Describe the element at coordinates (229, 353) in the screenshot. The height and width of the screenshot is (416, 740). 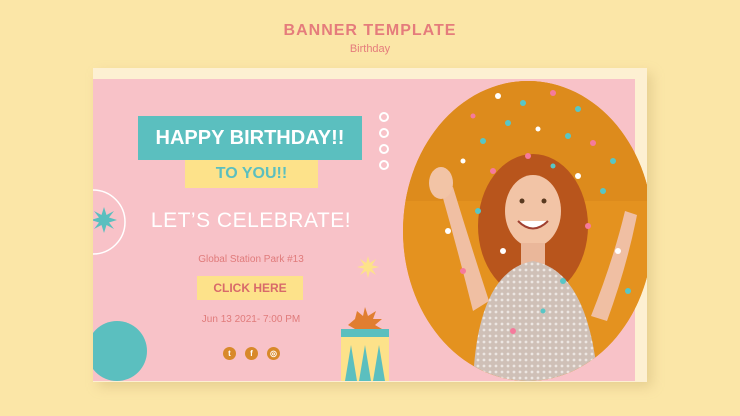
I see `twitter-icon: t` at that location.